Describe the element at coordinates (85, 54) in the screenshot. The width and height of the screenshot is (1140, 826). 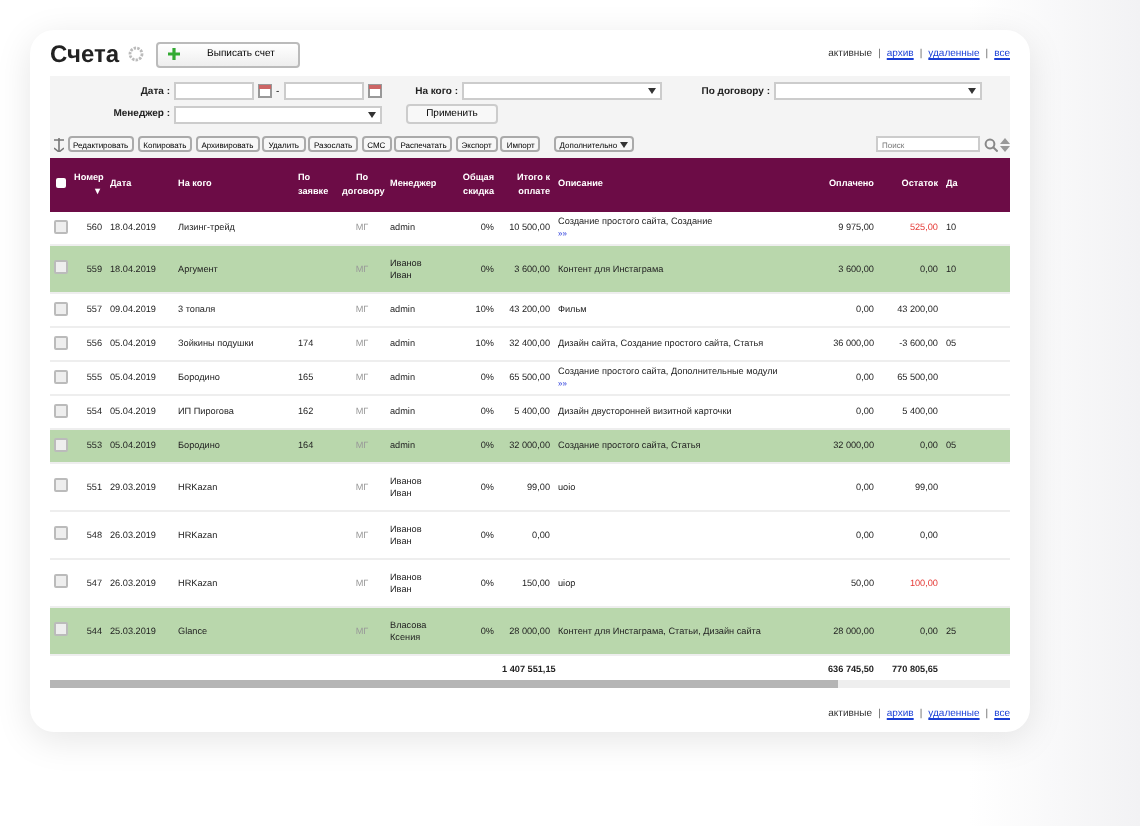
I see `page-title: Счета` at that location.